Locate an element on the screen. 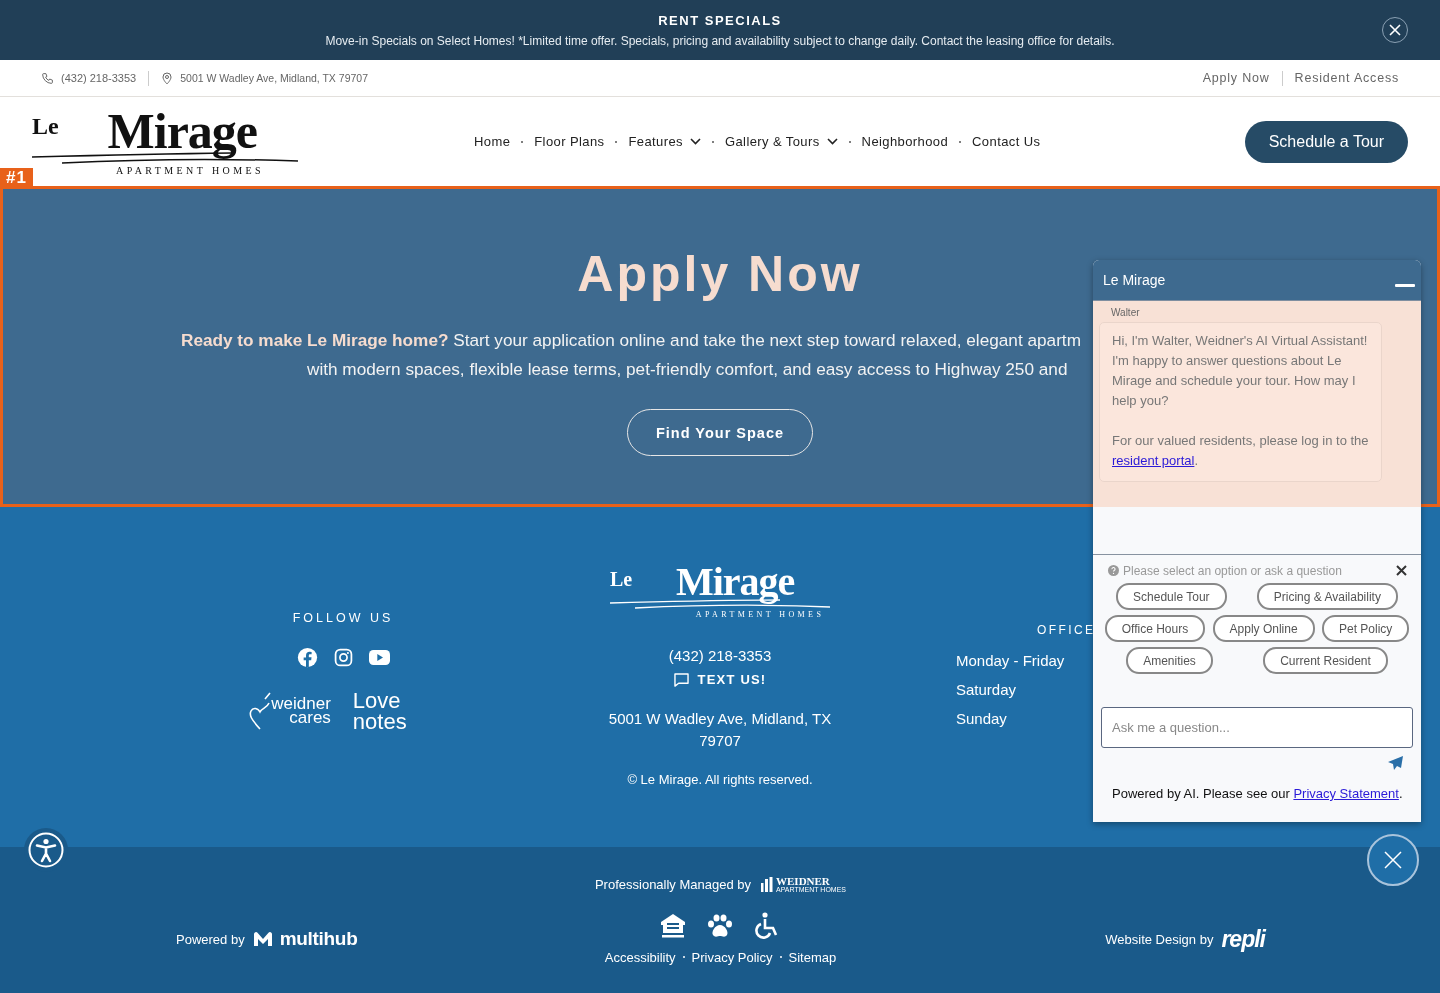 The width and height of the screenshot is (1440, 993). office-hours-heading: OFFICE is located at coordinates (1066, 630).